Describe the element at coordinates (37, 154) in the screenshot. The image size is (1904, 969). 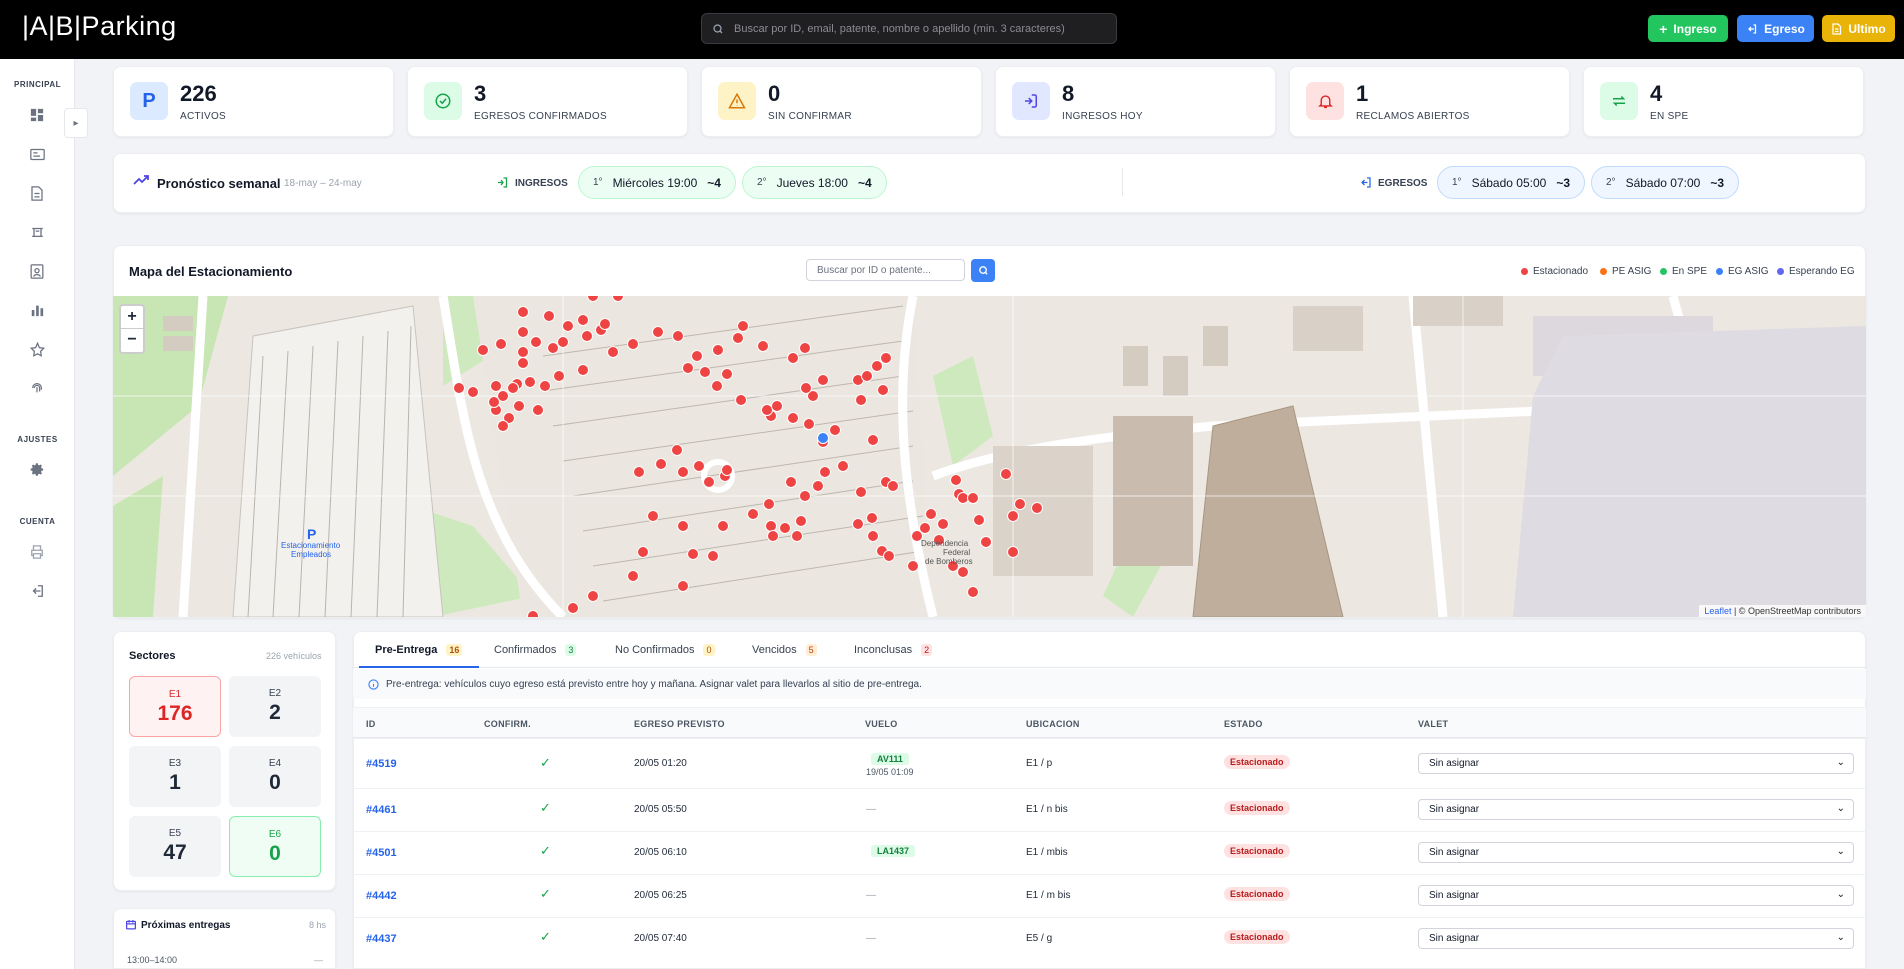
I see `id-card-icon` at that location.